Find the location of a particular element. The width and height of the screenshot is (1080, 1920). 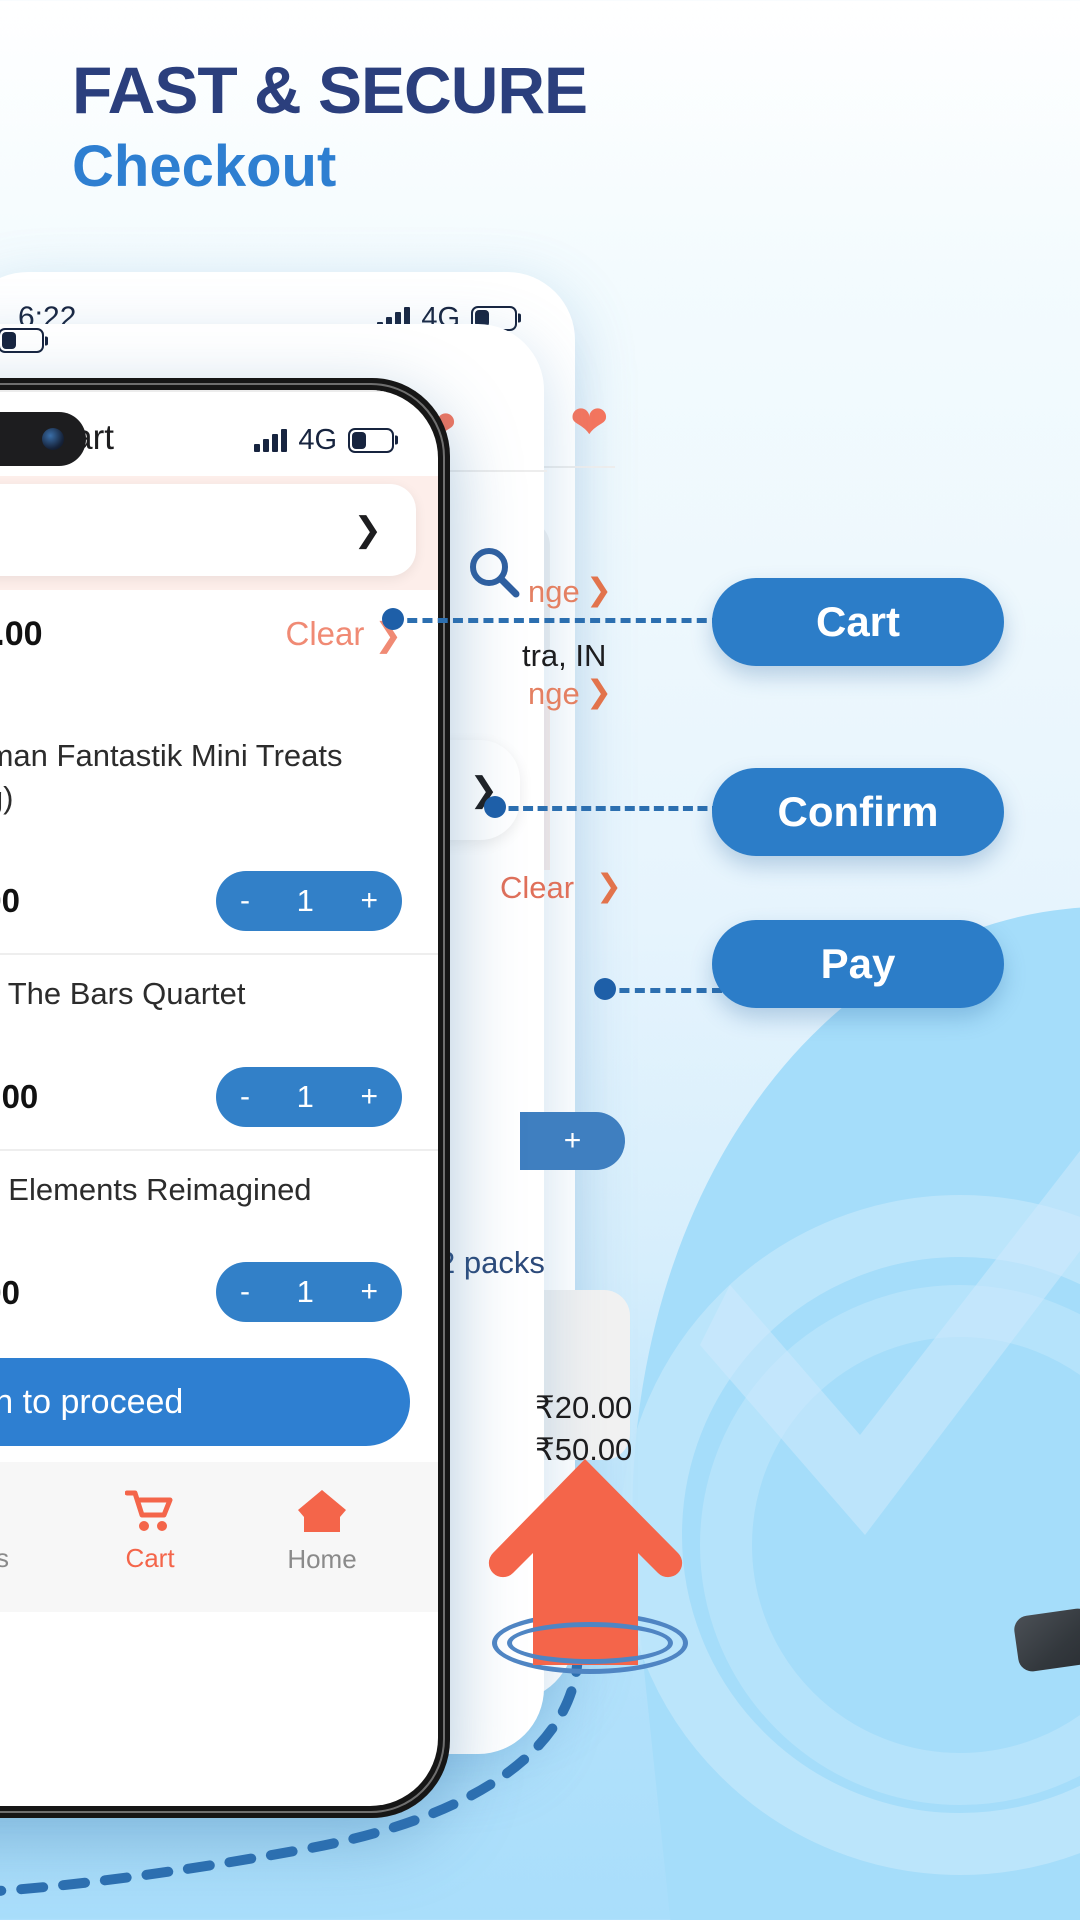

search-icon is located at coordinates (494, 574).